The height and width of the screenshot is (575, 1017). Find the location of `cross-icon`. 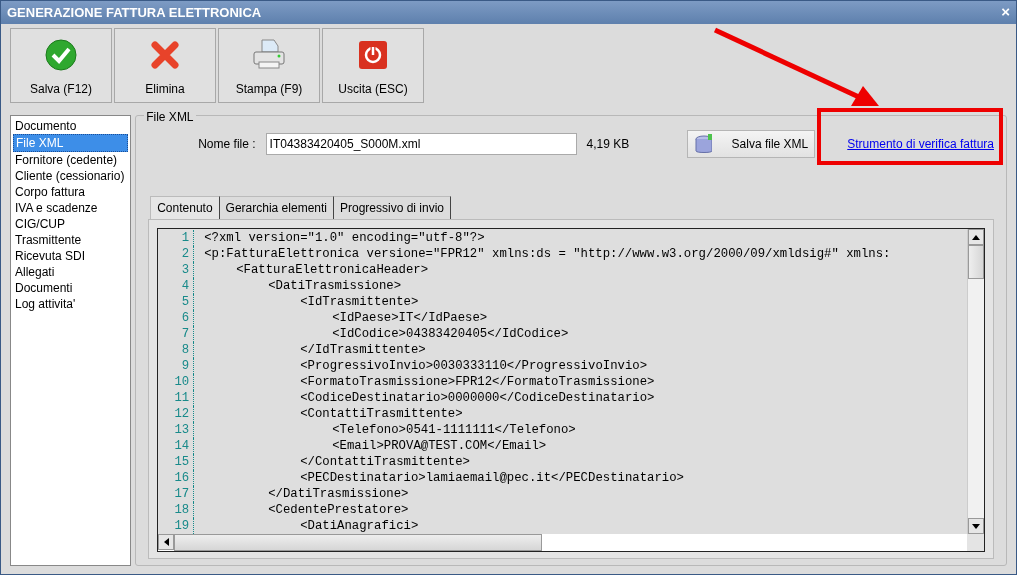

cross-icon is located at coordinates (165, 55).